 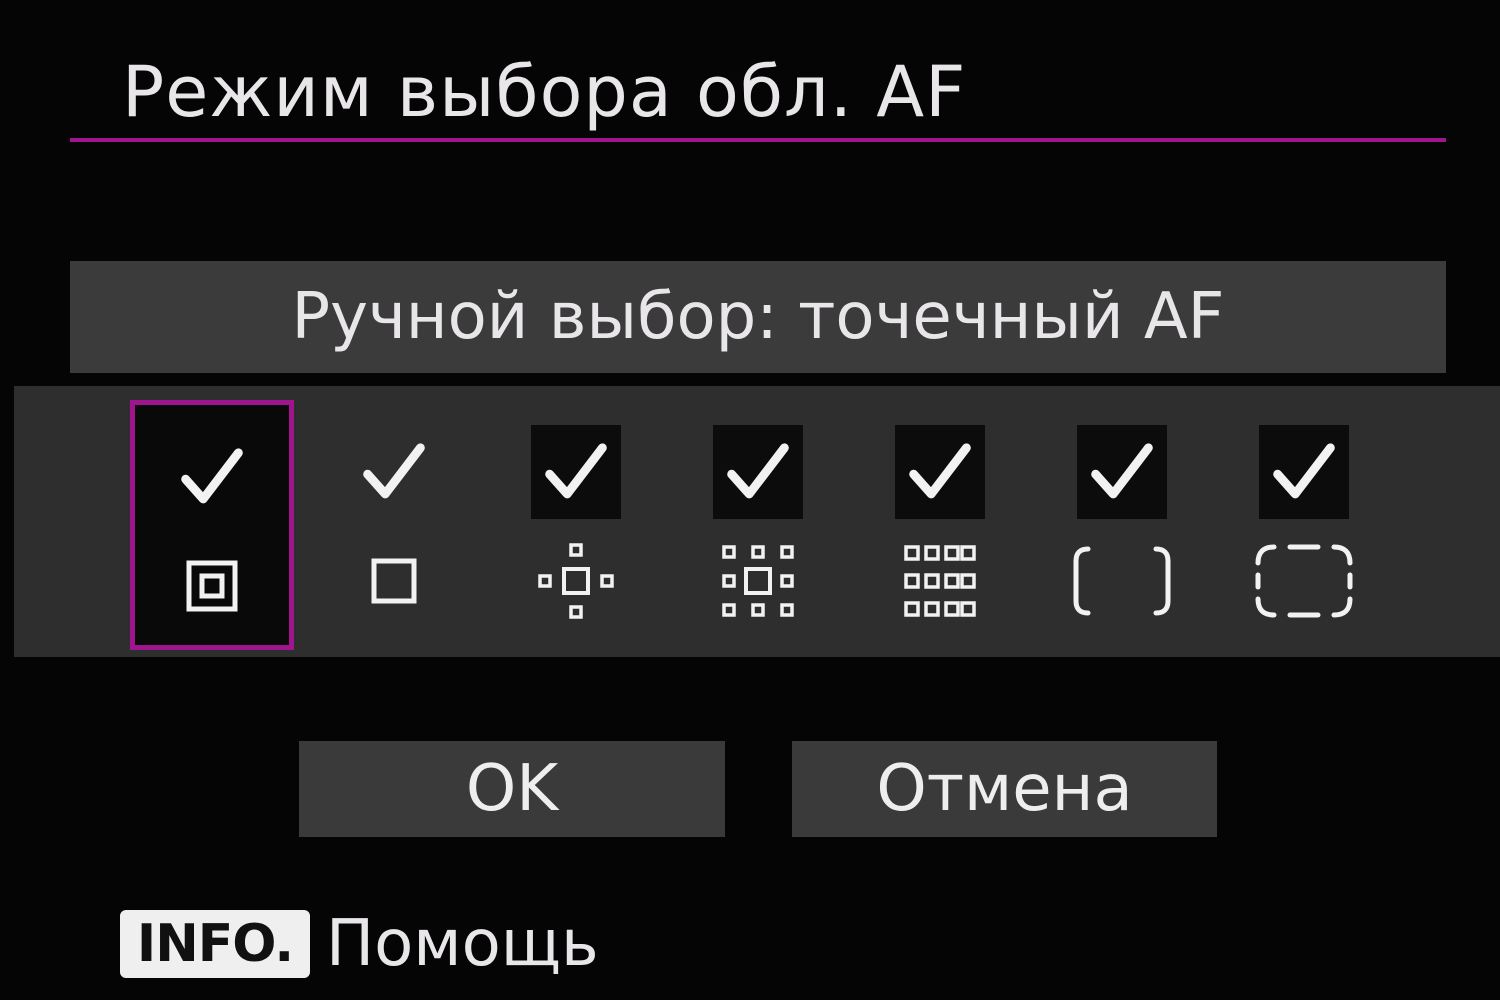 I want to click on auto-af-point-selection-icon, so click(x=1304, y=581).